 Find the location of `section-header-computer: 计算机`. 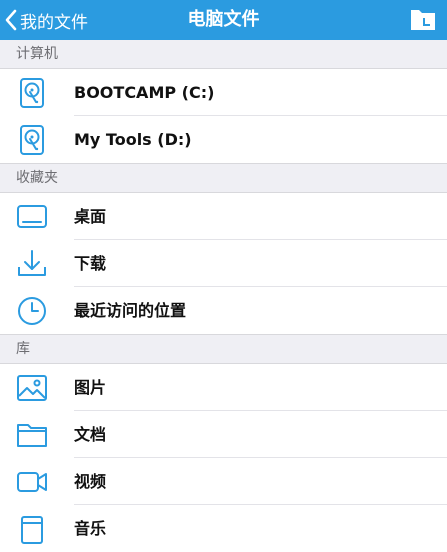

section-header-computer: 计算机 is located at coordinates (223, 54).